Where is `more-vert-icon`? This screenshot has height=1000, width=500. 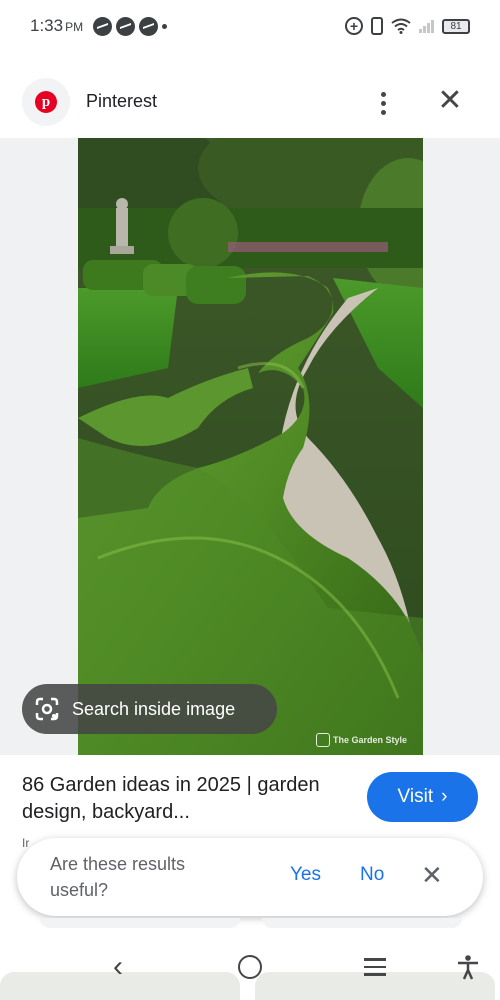 more-vert-icon is located at coordinates (383, 94).